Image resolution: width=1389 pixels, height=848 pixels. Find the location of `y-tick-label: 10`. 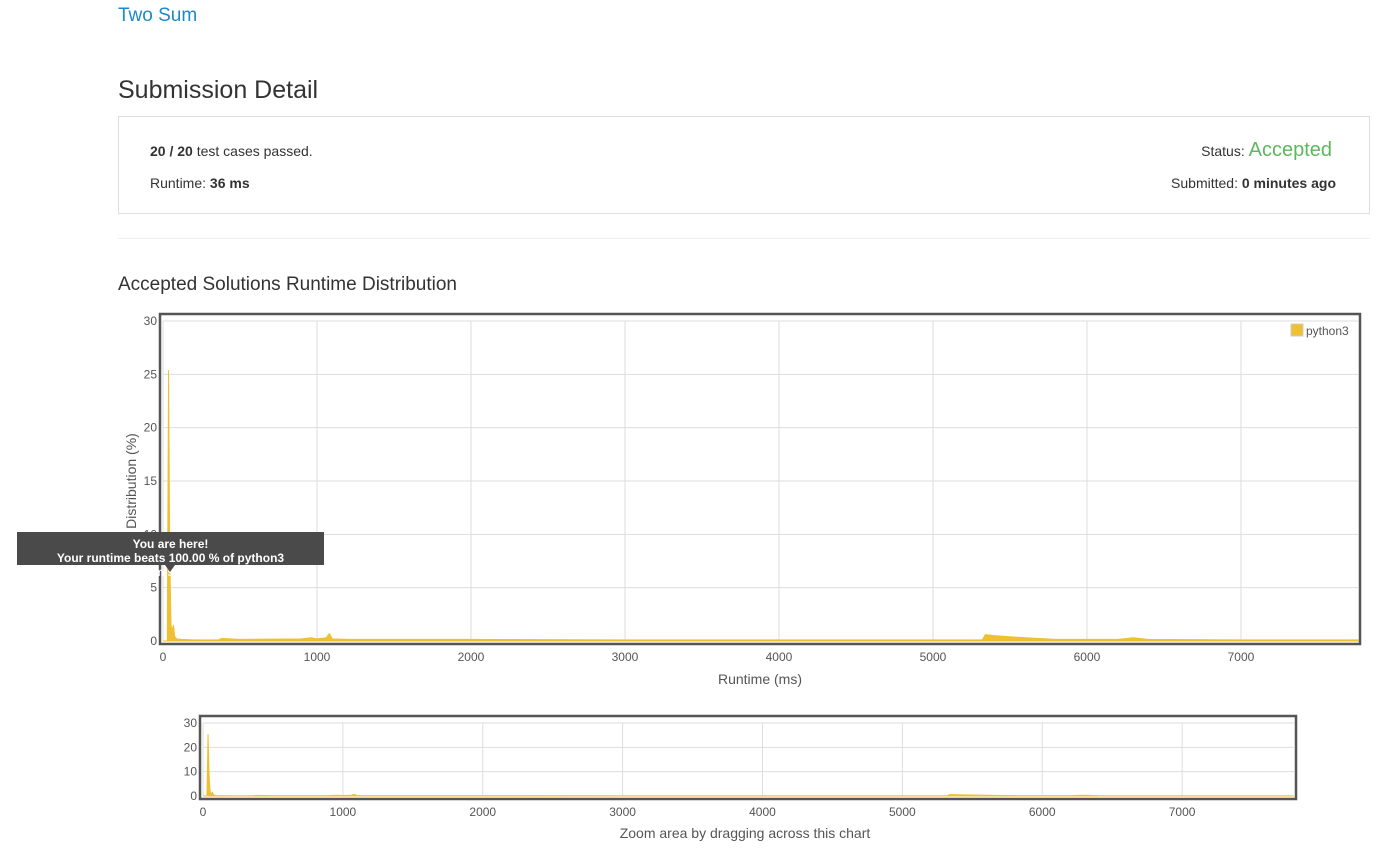

y-tick-label: 10 is located at coordinates (191, 772).